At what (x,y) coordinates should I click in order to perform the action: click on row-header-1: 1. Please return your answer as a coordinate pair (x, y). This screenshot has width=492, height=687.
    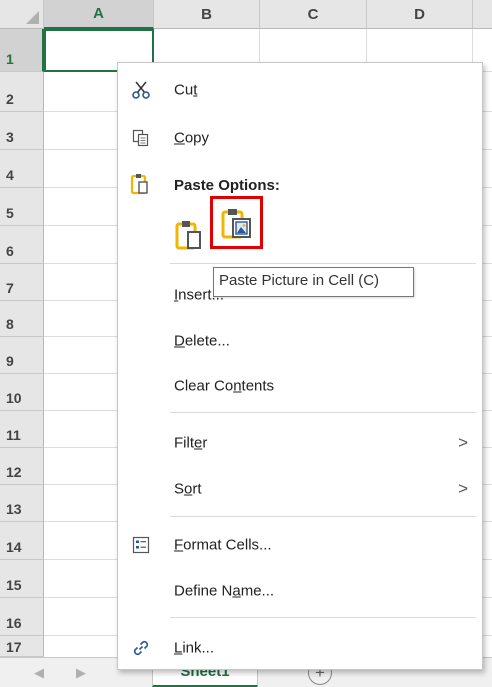
    Looking at the image, I should click on (22, 50).